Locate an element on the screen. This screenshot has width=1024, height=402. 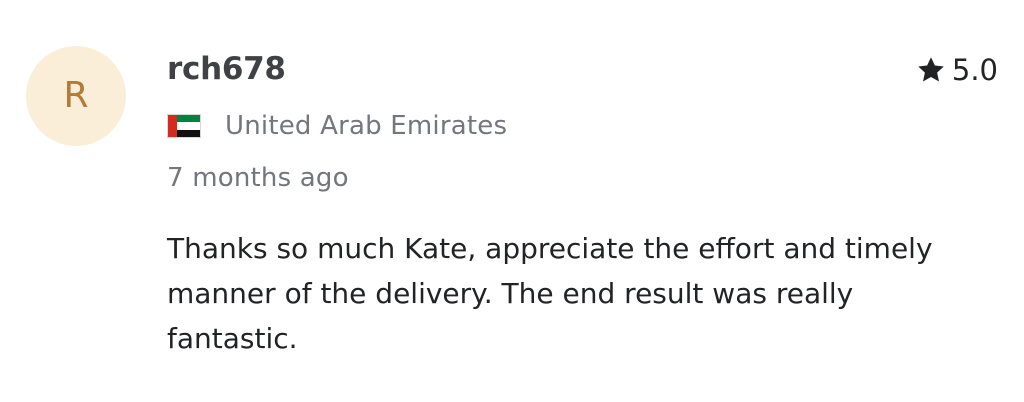
reviewer-country: United Arab Emirates is located at coordinates (337, 126).